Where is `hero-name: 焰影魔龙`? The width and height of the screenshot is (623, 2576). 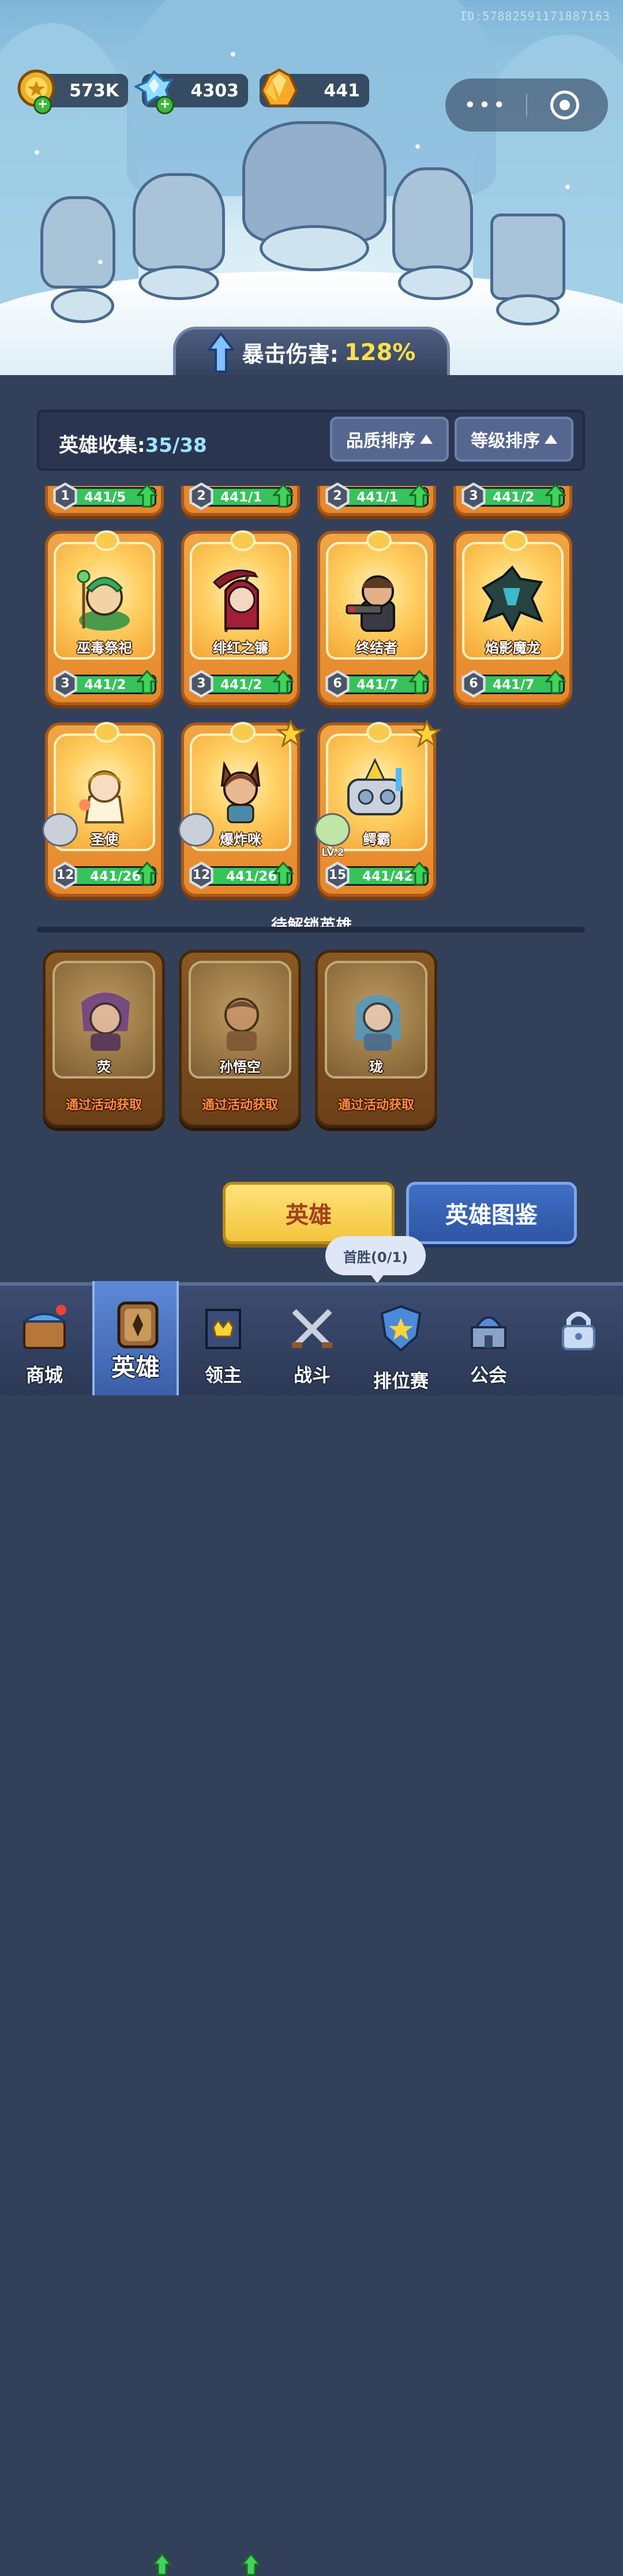
hero-name: 焰影魔龙 is located at coordinates (513, 648).